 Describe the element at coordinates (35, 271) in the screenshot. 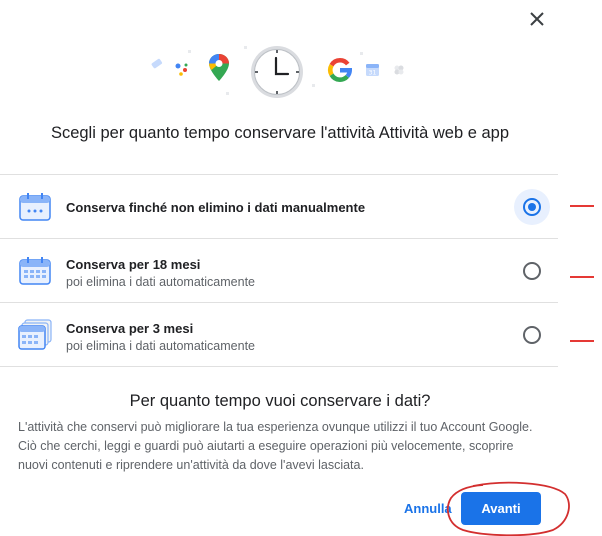

I see `calendar-18-months-icon` at that location.